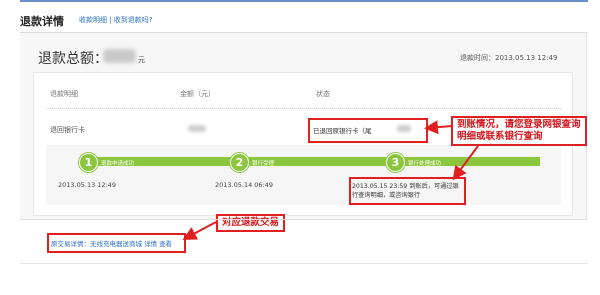 Image resolution: width=600 pixels, height=295 pixels. What do you see at coordinates (304, 1) in the screenshot?
I see `top-accent-line` at bounding box center [304, 1].